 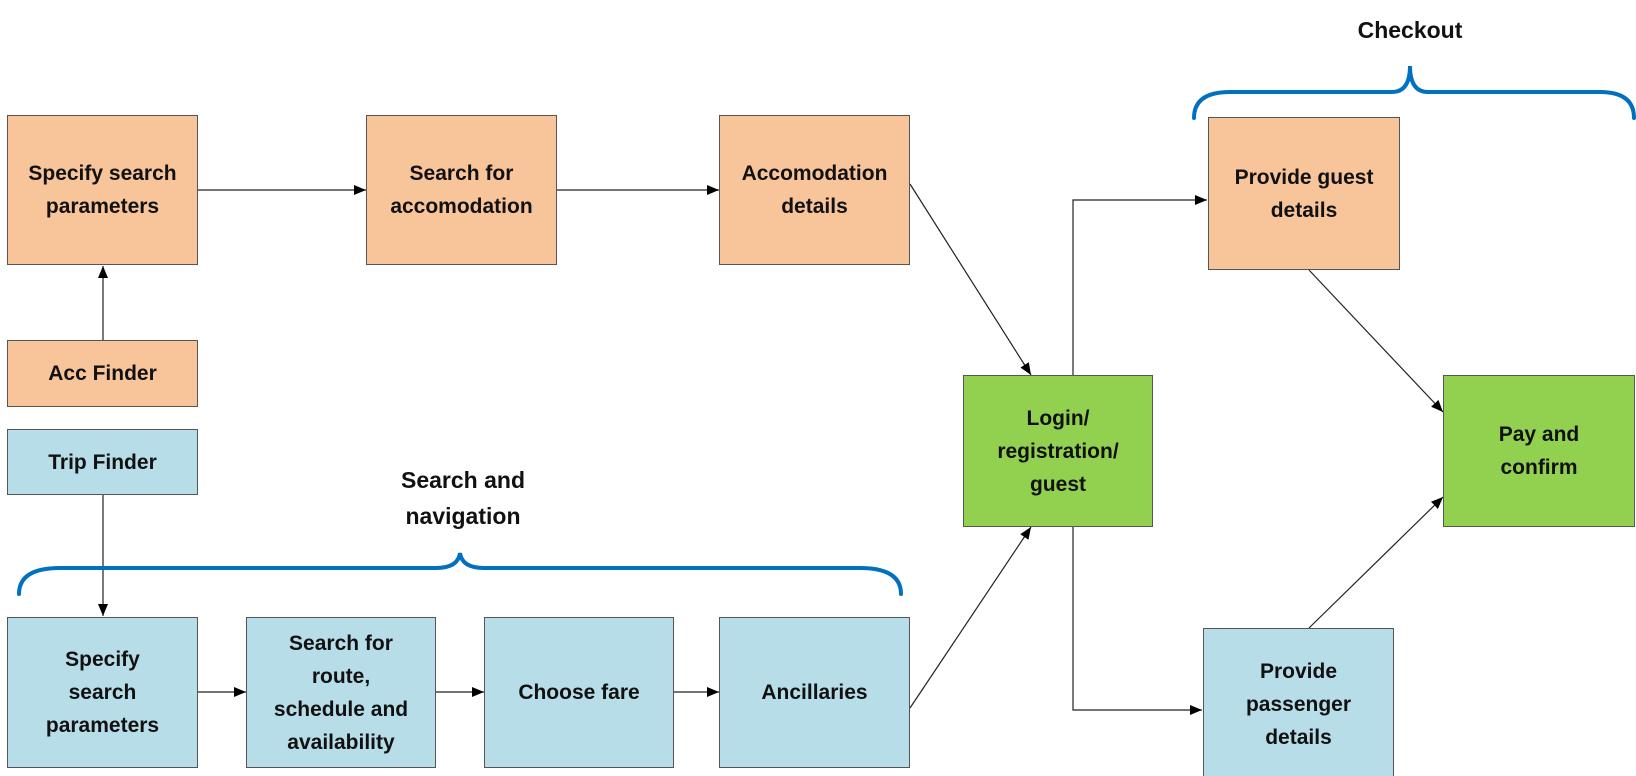 I want to click on arrow-passenger-to-pay, so click(x=1376, y=562).